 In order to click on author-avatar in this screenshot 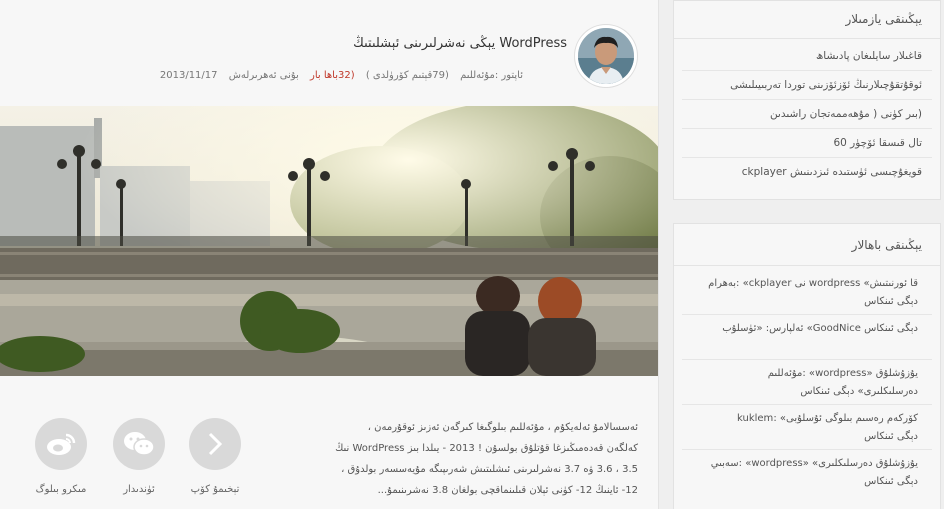, I will do `click(606, 56)`.